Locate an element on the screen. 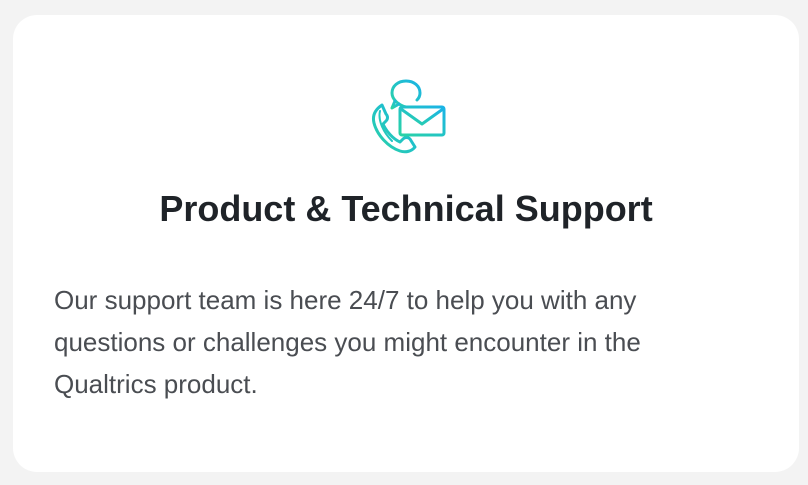  card-title: Product & Technical Support is located at coordinates (406, 208).